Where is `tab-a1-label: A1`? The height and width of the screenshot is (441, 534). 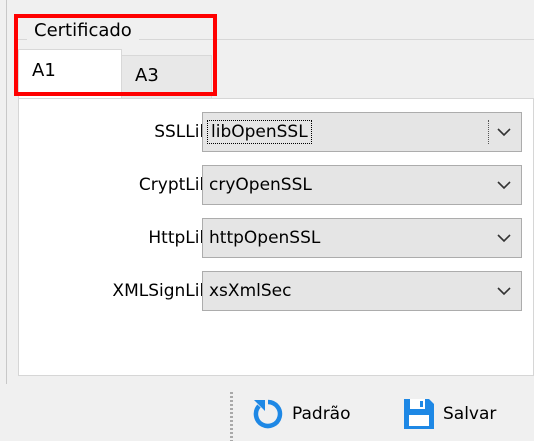 tab-a1-label: A1 is located at coordinates (44, 70).